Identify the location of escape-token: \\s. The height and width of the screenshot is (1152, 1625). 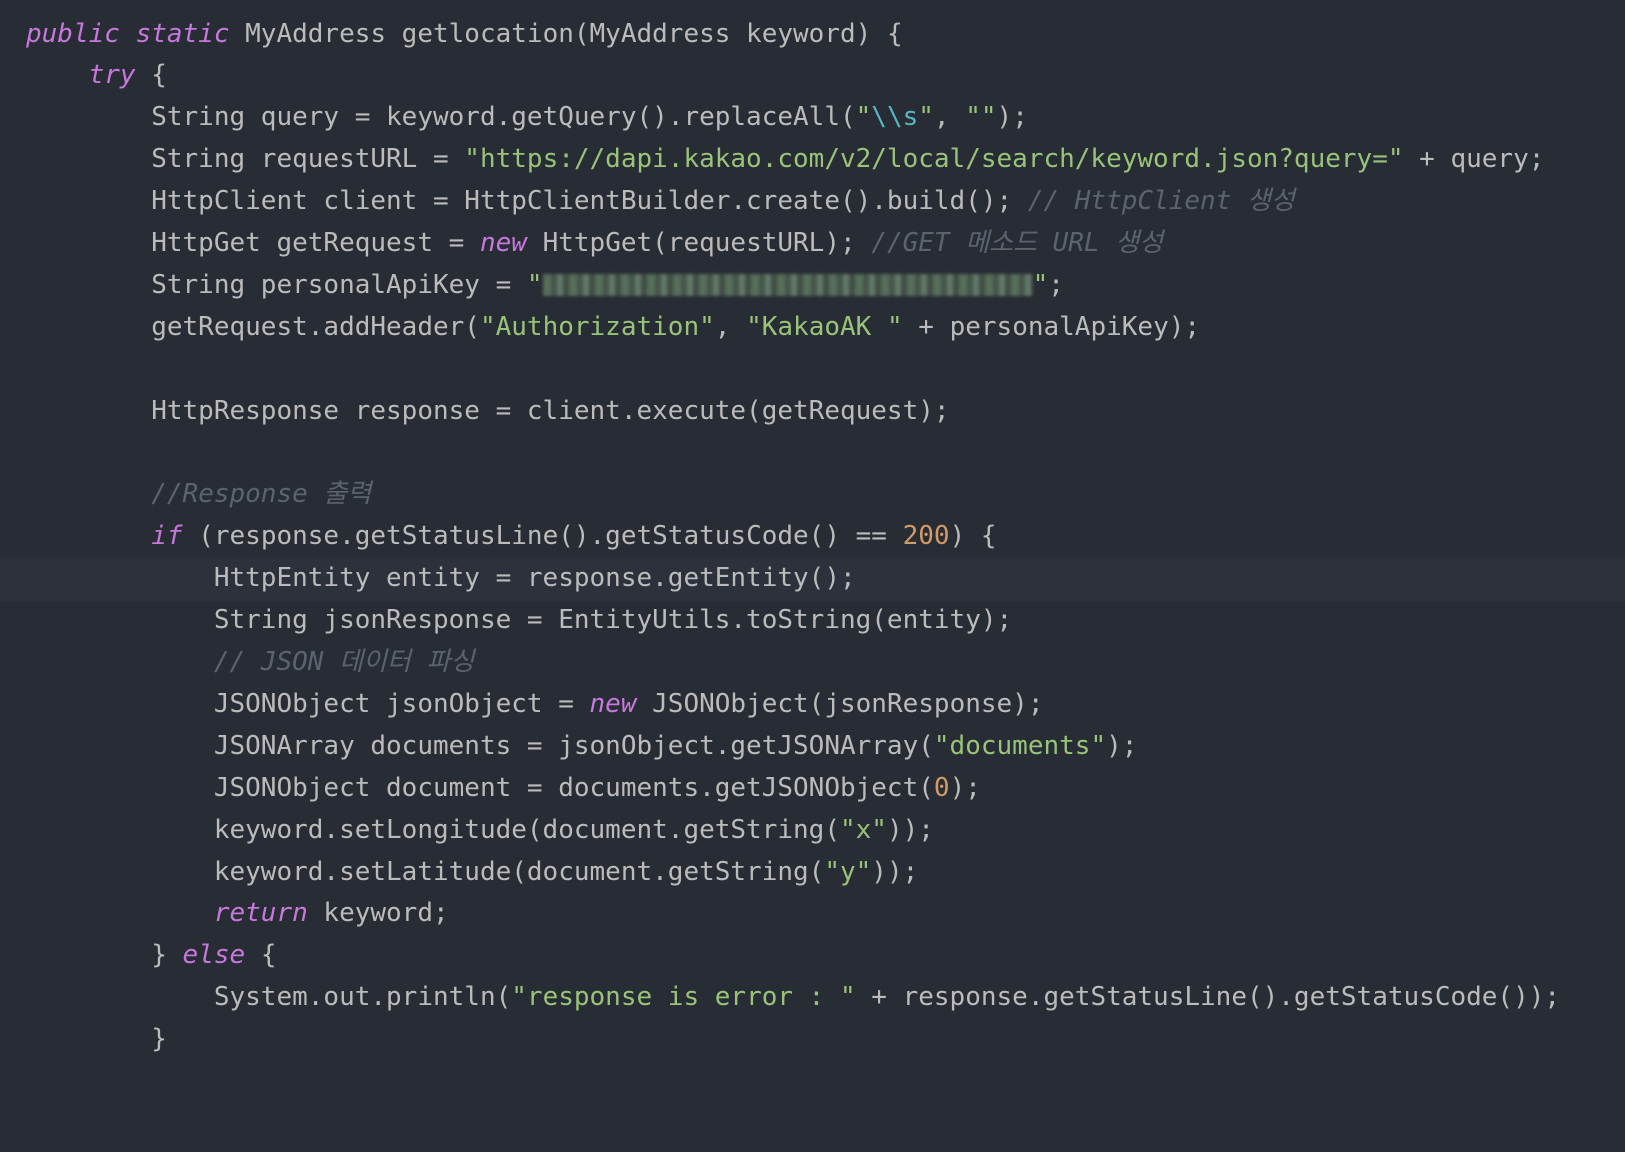
(895, 117).